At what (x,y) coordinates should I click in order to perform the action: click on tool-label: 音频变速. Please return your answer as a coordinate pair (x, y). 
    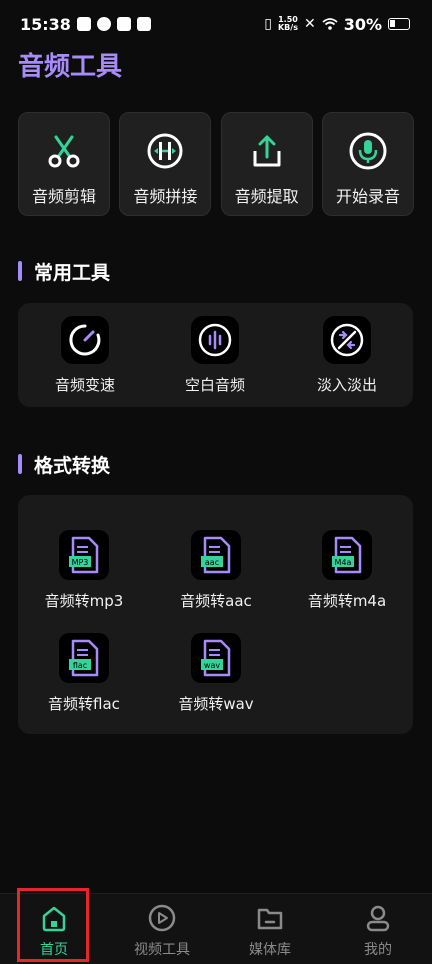
    Looking at the image, I should click on (84, 385).